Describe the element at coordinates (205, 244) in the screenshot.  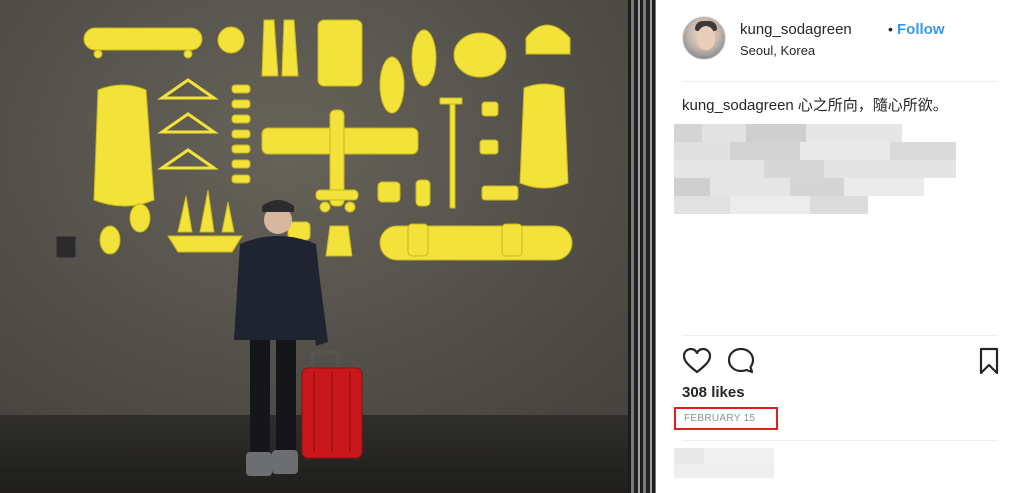
I see `yellow-ship` at that location.